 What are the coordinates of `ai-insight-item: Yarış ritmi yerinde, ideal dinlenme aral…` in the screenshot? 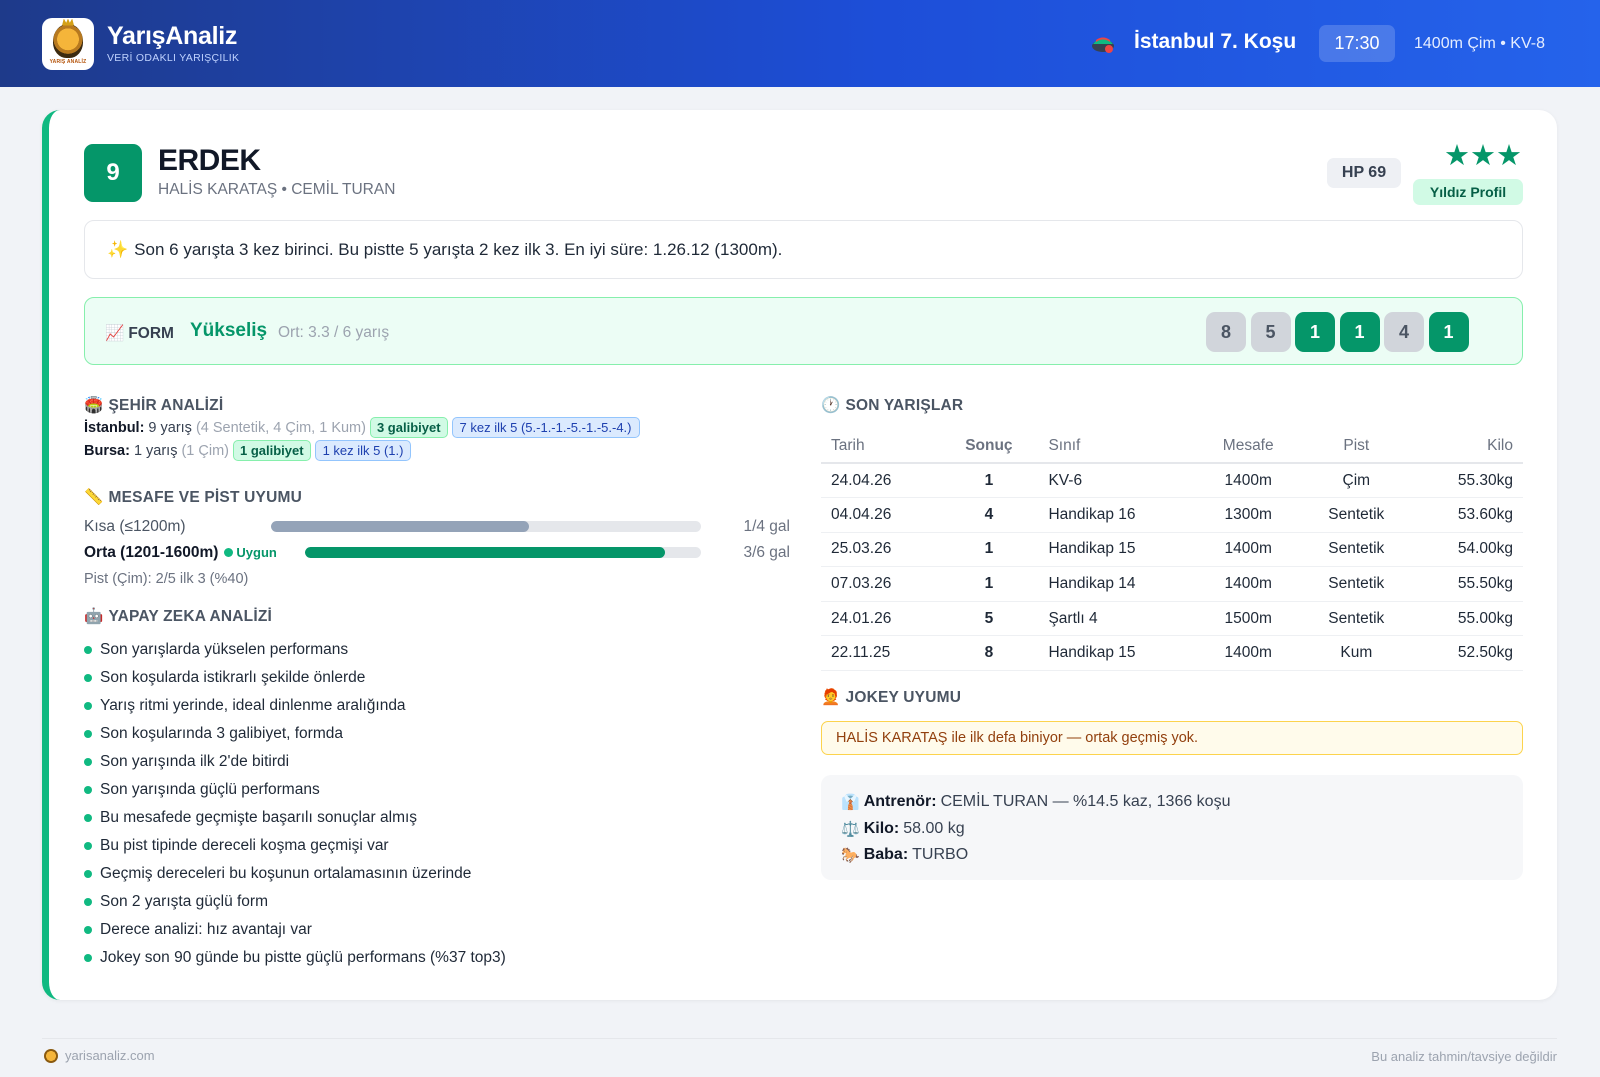 It's located at (295, 706).